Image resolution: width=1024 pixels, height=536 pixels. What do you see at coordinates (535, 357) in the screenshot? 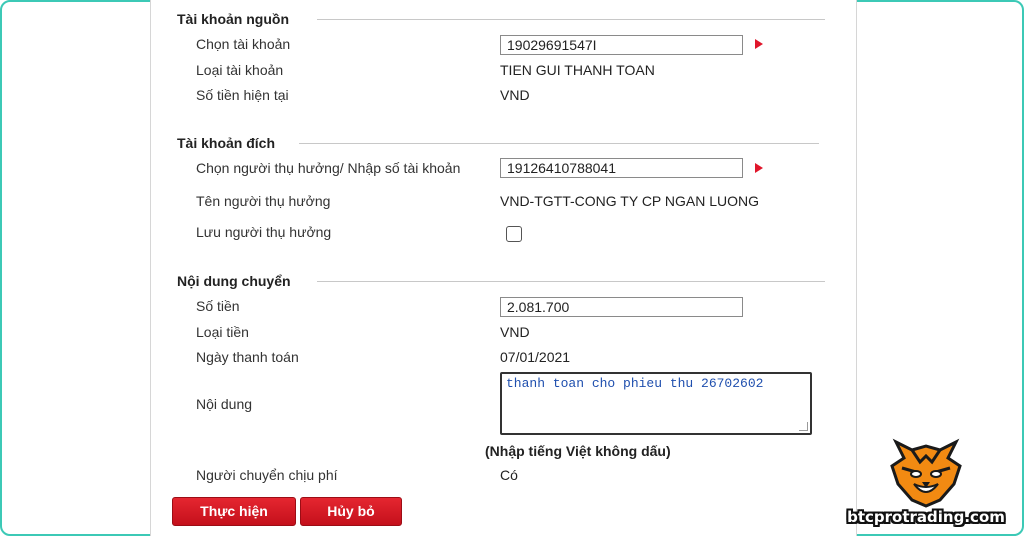
I see `payment-date-value: 07/01/2021` at bounding box center [535, 357].